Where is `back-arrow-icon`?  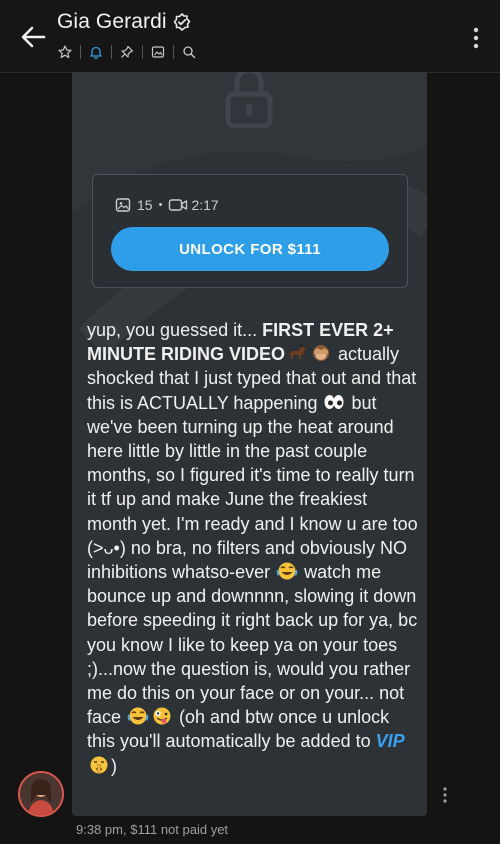
back-arrow-icon is located at coordinates (33, 37).